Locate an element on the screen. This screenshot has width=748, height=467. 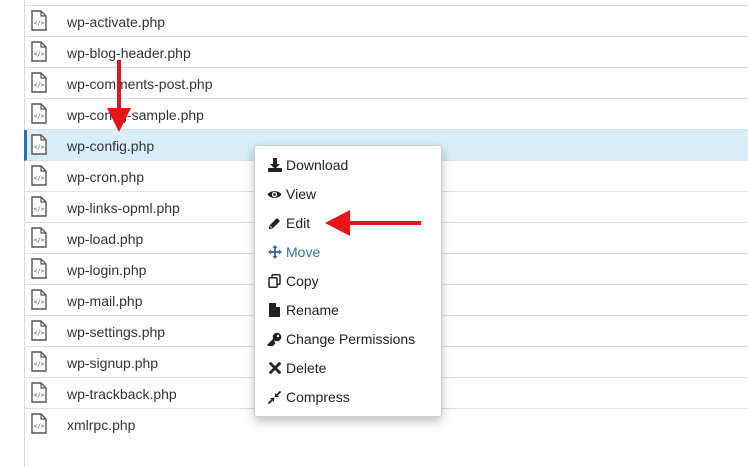
menu-item-edit: Edit is located at coordinates (288, 223).